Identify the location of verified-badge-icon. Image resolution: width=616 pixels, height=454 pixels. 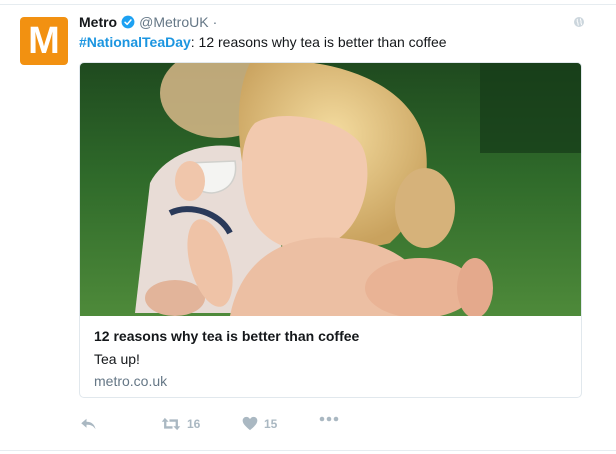
(128, 22).